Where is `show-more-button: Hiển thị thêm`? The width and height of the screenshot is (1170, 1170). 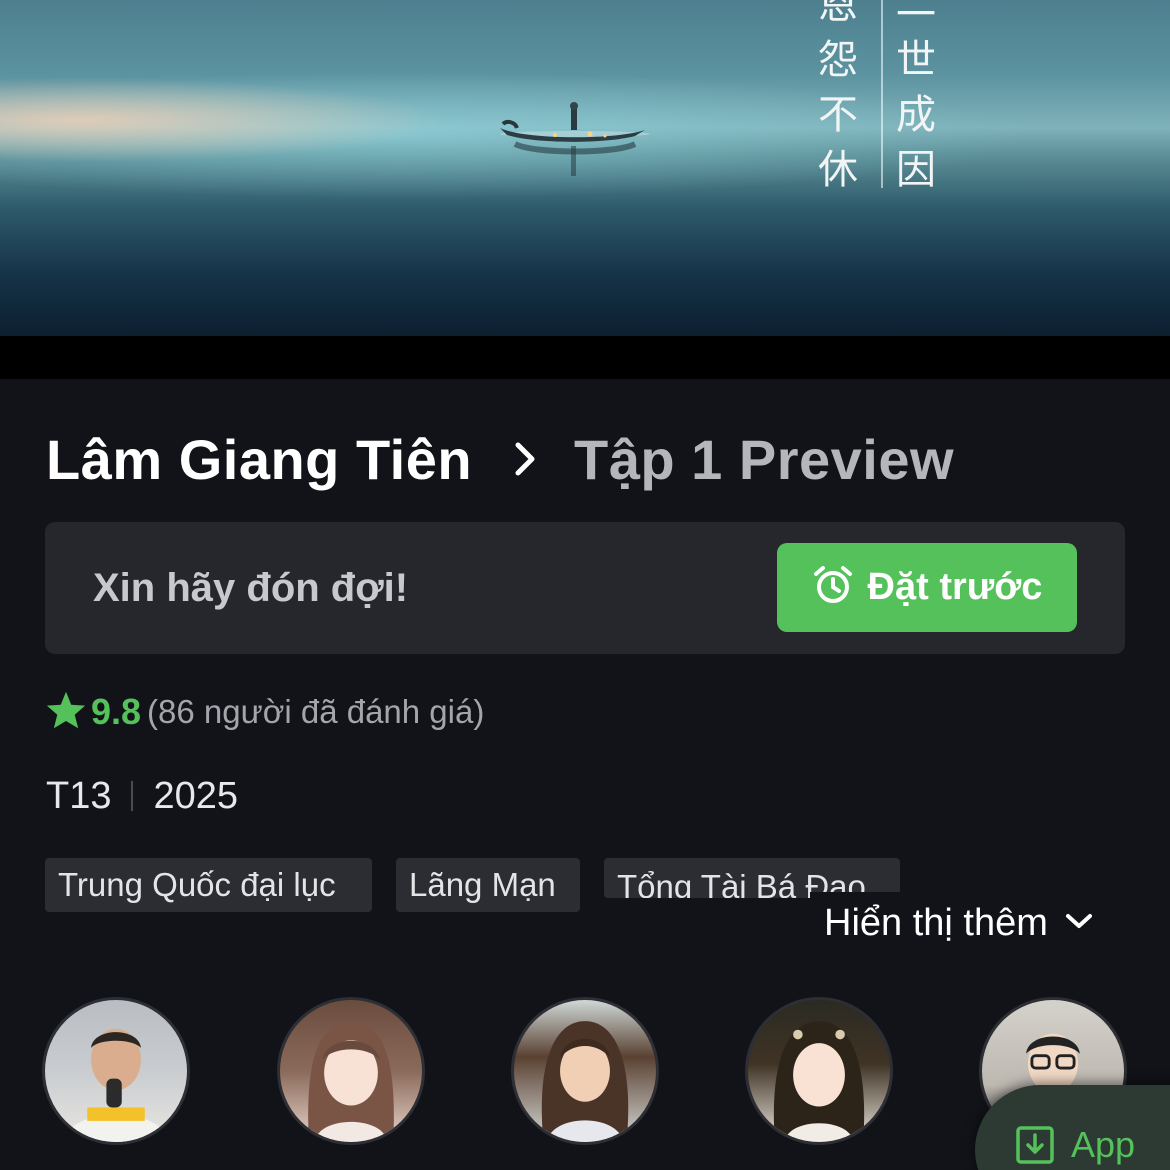 show-more-button: Hiển thị thêm is located at coordinates (957, 923).